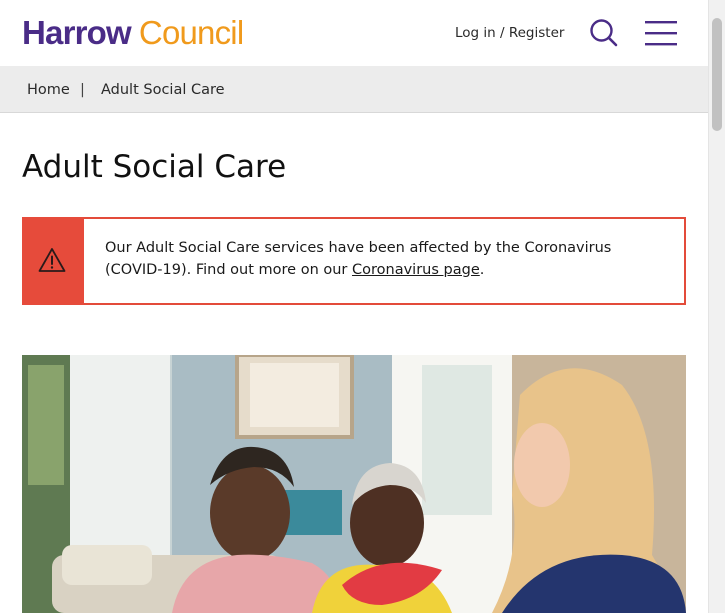  I want to click on search-icon, so click(604, 33).